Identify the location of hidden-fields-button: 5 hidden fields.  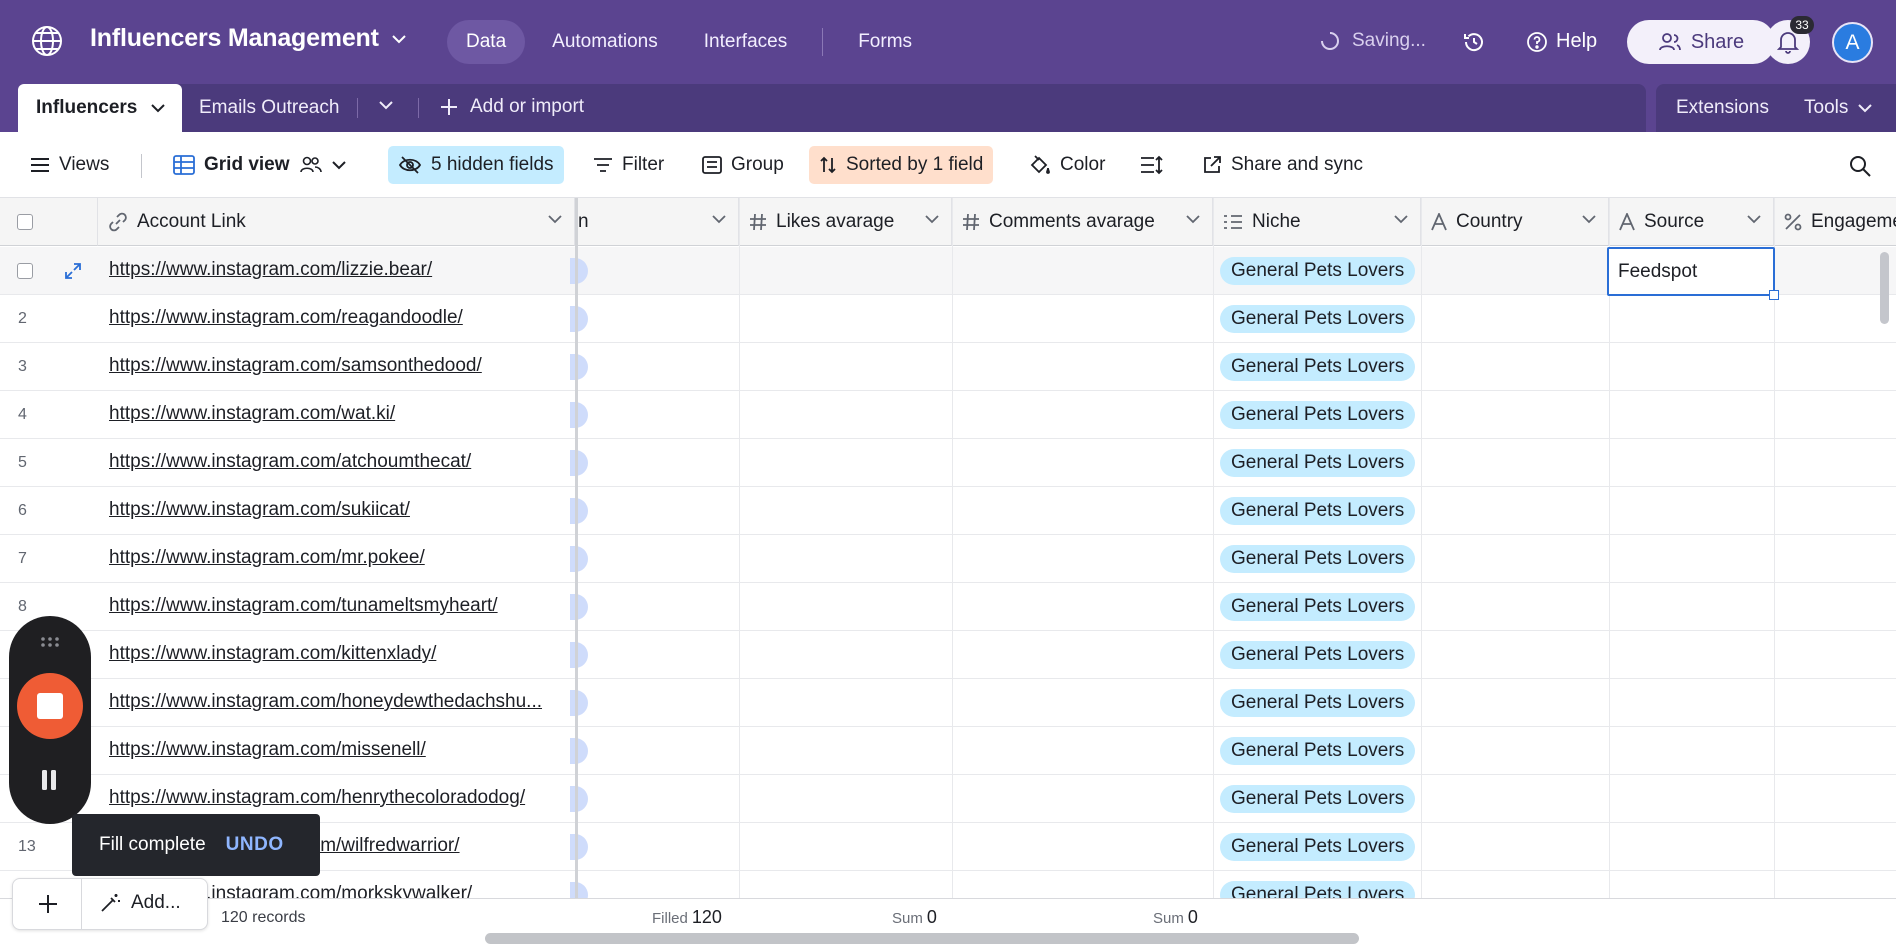
(476, 165).